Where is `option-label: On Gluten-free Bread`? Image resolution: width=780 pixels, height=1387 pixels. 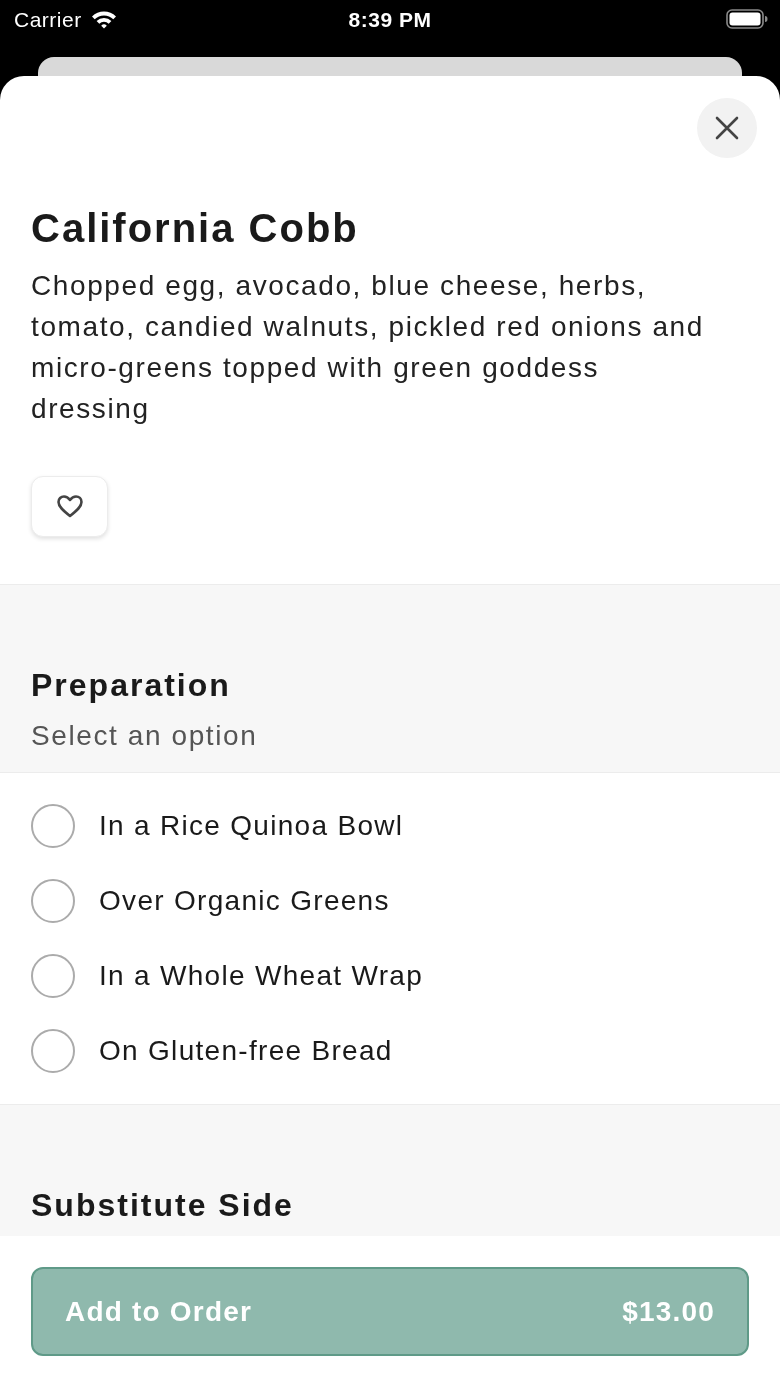 option-label: On Gluten-free Bread is located at coordinates (246, 1050).